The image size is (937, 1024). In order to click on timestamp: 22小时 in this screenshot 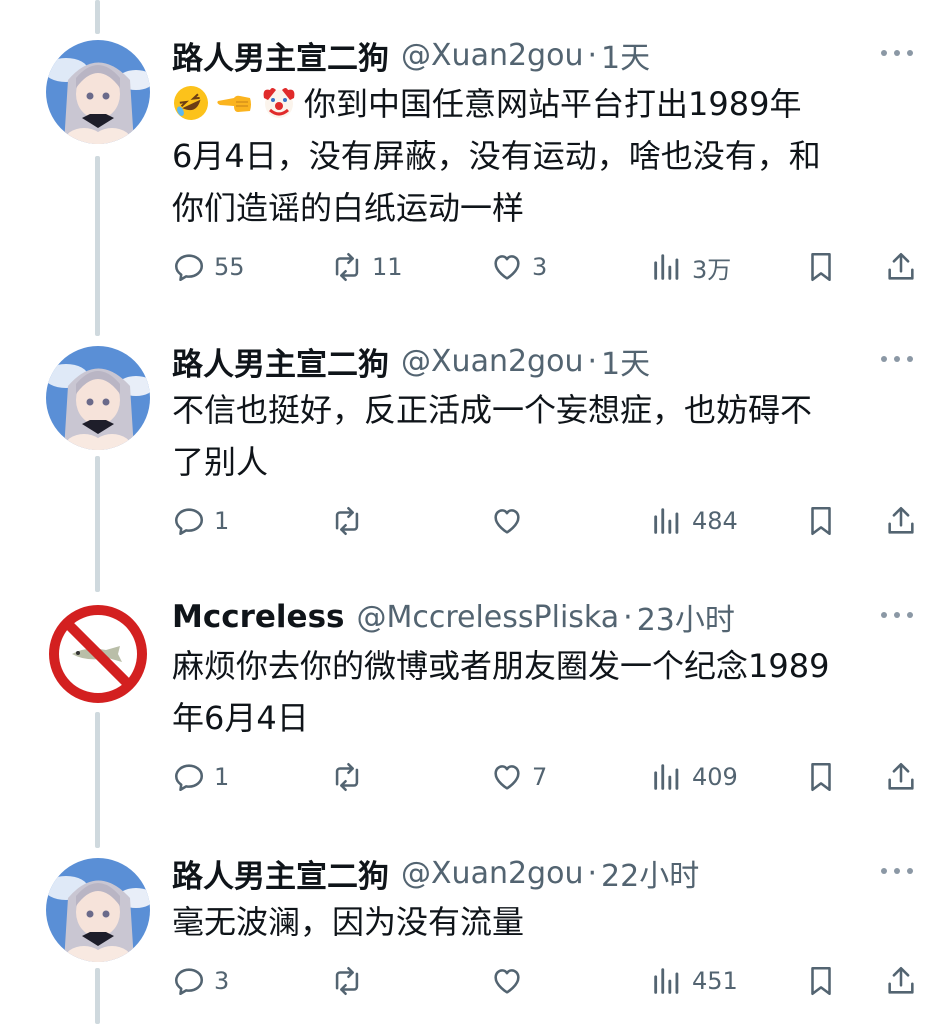, I will do `click(650, 873)`.